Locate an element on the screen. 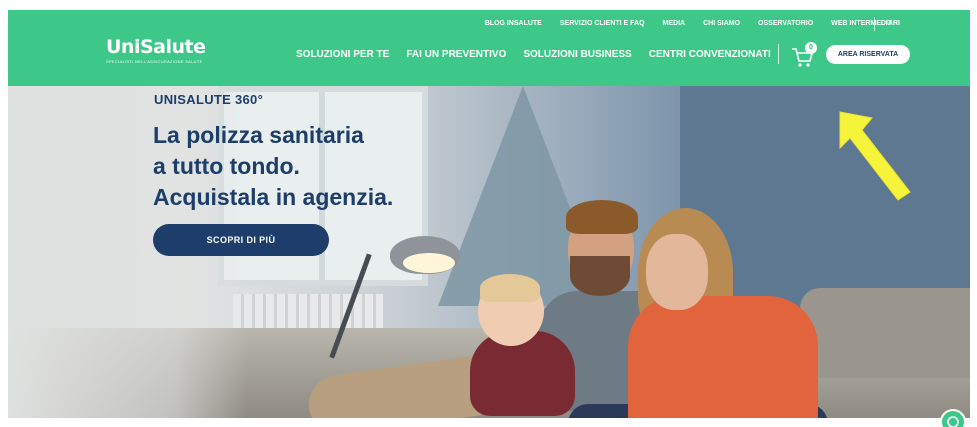 This screenshot has width=977, height=427. scopri-di-piu-button: SCOPRI DI PIÙ is located at coordinates (241, 240).